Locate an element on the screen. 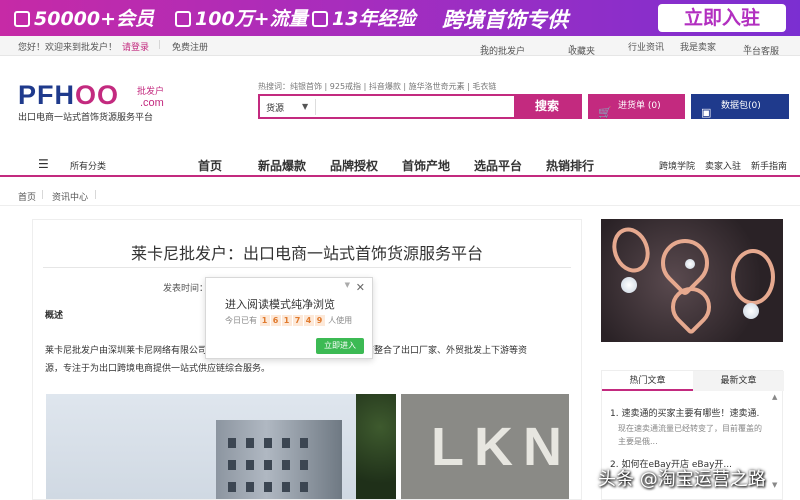 This screenshot has width=800, height=500. logo-chinese: 批发户 is located at coordinates (151, 92).